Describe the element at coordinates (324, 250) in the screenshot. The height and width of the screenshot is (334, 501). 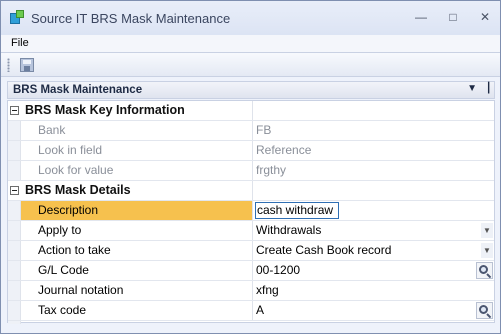
I see `row-value: Create Cash Book record` at that location.